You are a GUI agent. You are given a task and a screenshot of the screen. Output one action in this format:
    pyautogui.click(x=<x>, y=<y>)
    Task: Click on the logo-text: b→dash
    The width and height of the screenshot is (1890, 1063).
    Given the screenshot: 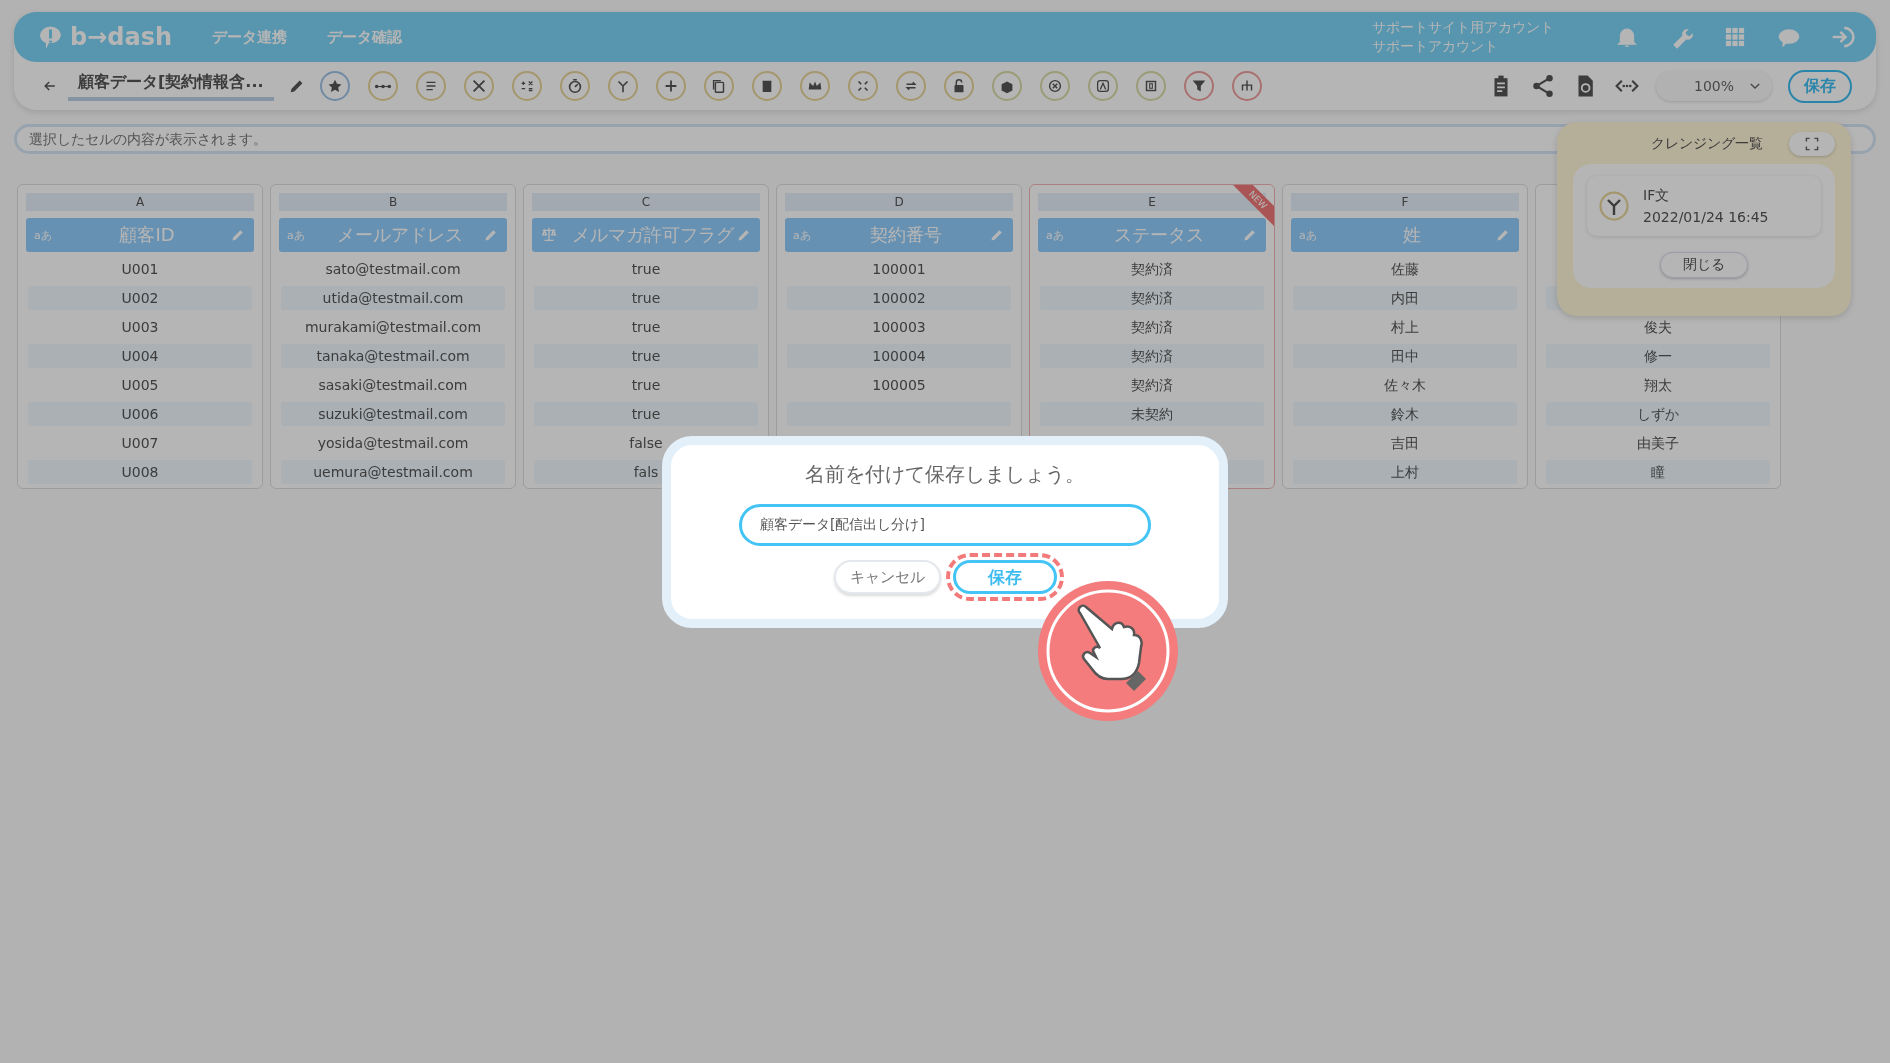 What is the action you would take?
    pyautogui.click(x=121, y=37)
    